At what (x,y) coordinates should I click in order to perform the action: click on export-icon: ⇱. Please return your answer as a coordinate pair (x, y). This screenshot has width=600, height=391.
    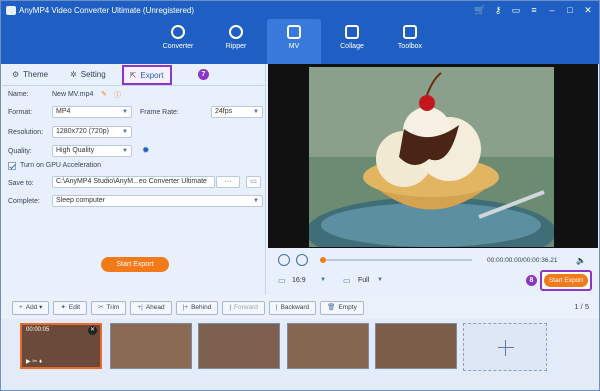
    Looking at the image, I should click on (133, 75).